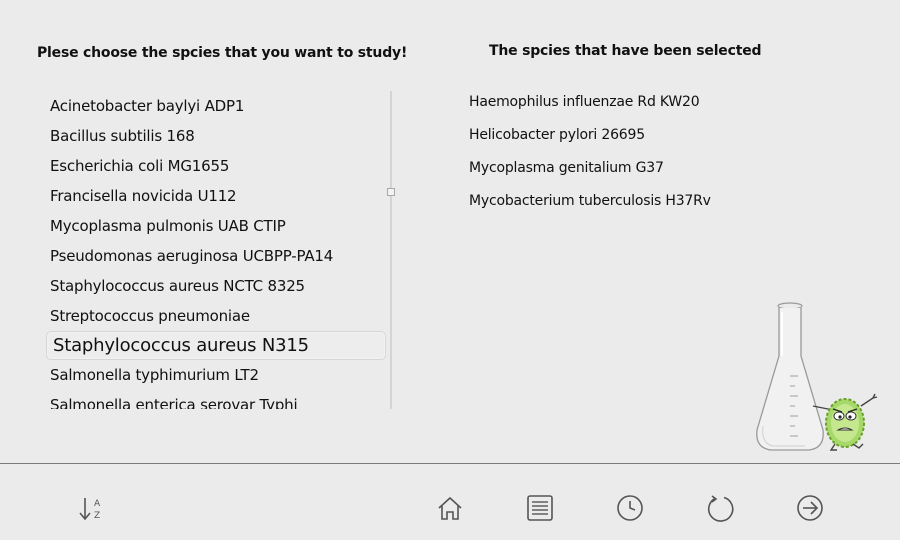 This screenshot has height=540, width=900. I want to click on flask-mascot-illustration, so click(817, 376).